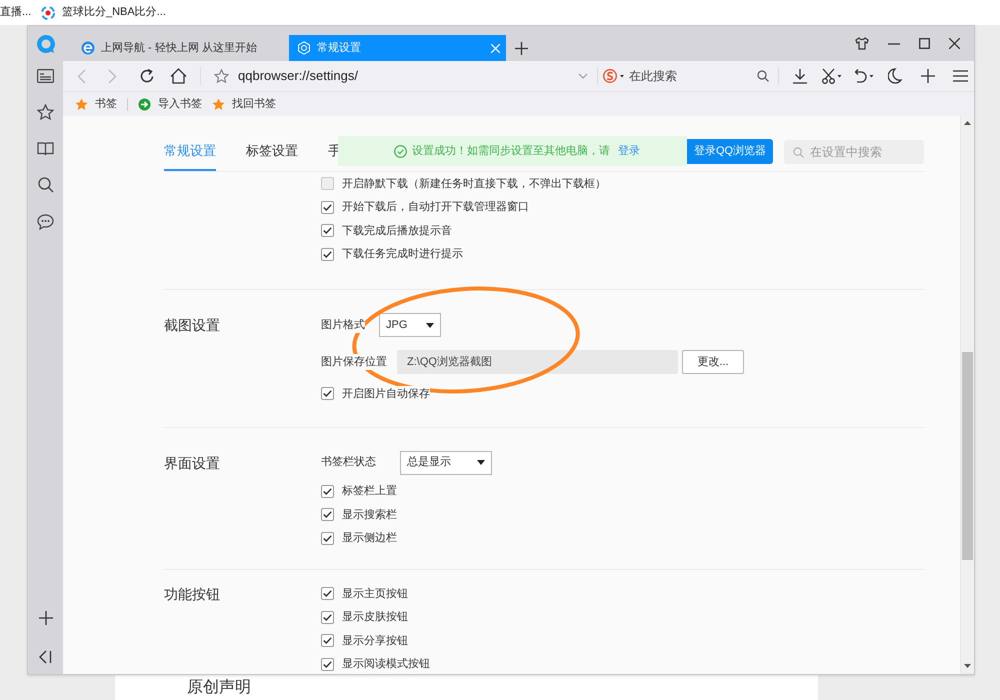  What do you see at coordinates (170, 104) in the screenshot?
I see `bookmark-item: 导入书签` at bounding box center [170, 104].